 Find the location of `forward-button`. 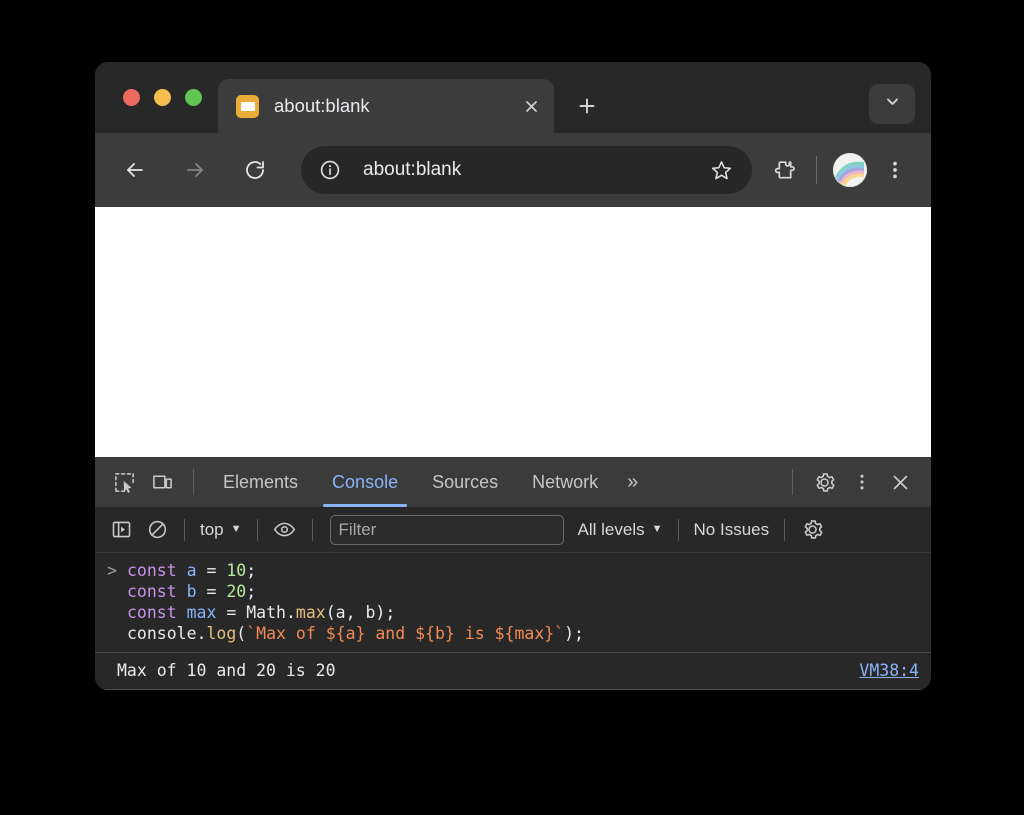

forward-button is located at coordinates (195, 170).